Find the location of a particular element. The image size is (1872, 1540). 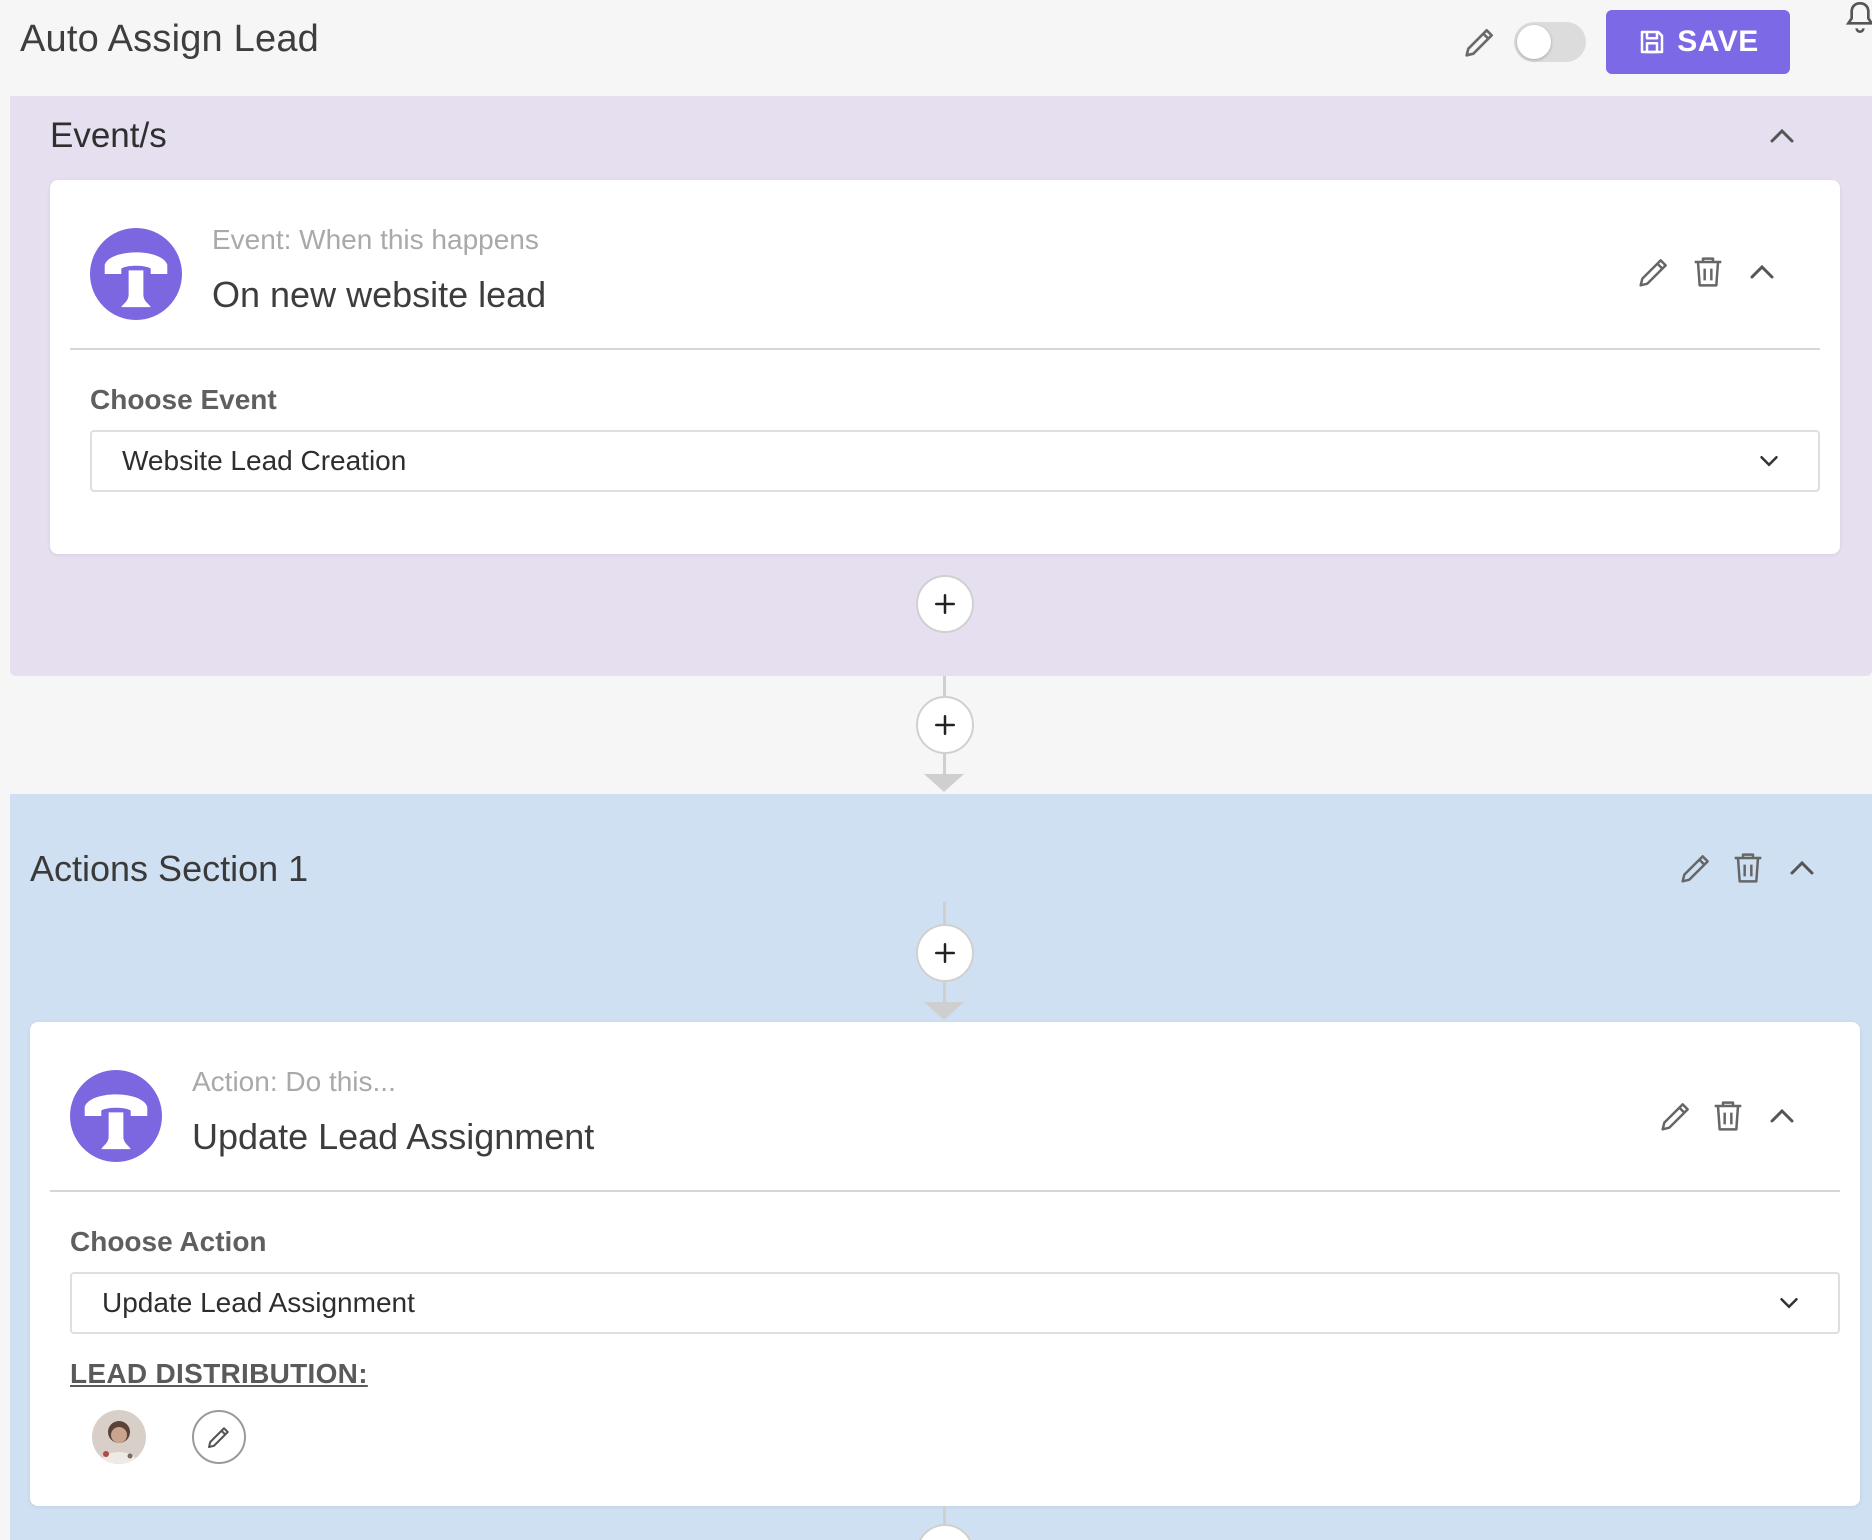

choose-event-label: Choose Event is located at coordinates (183, 399).